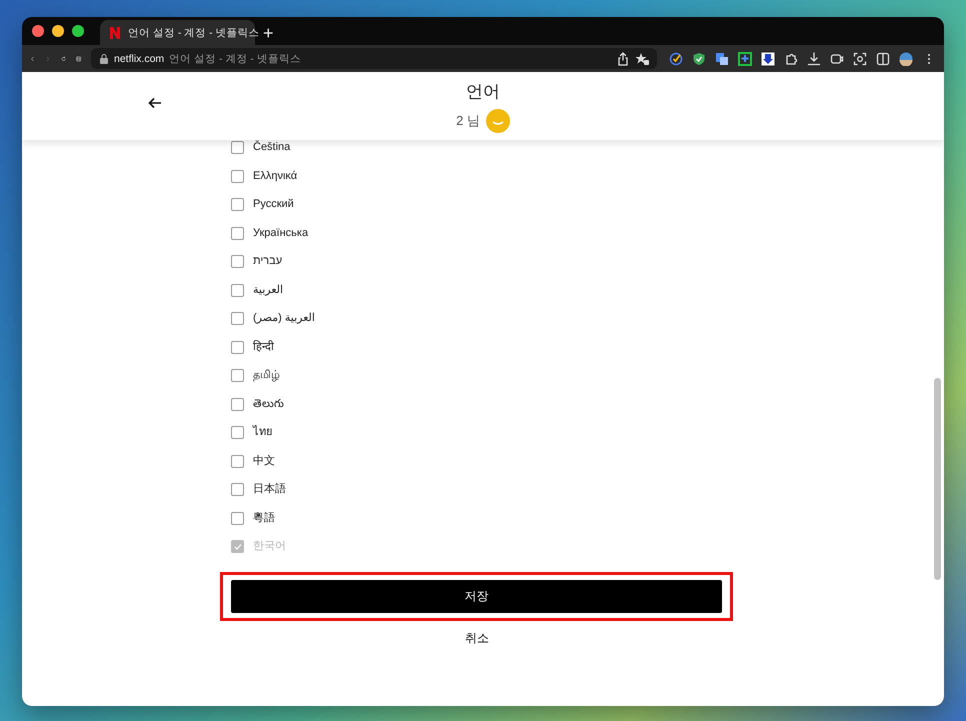  I want to click on page-title: 언어, so click(483, 91).